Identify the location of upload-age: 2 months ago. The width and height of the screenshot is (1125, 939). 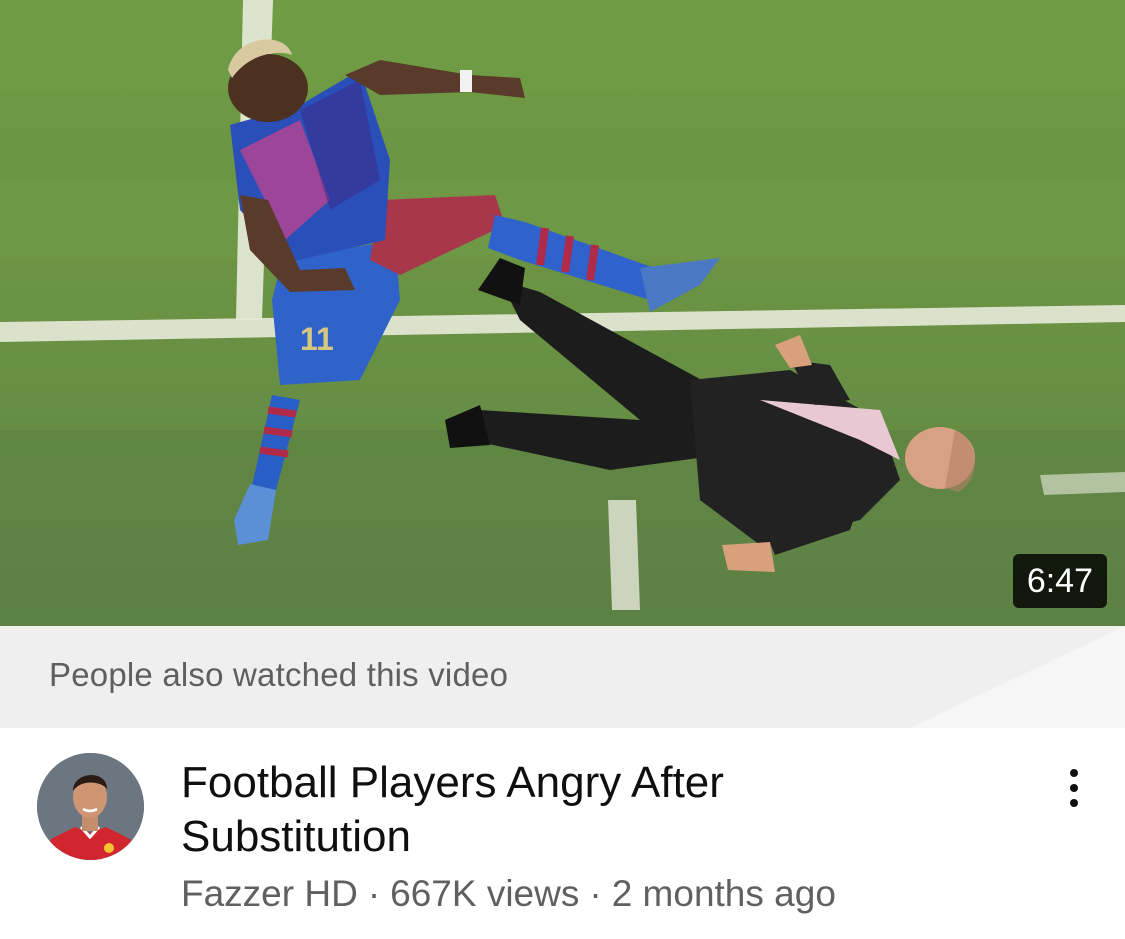
(723, 893).